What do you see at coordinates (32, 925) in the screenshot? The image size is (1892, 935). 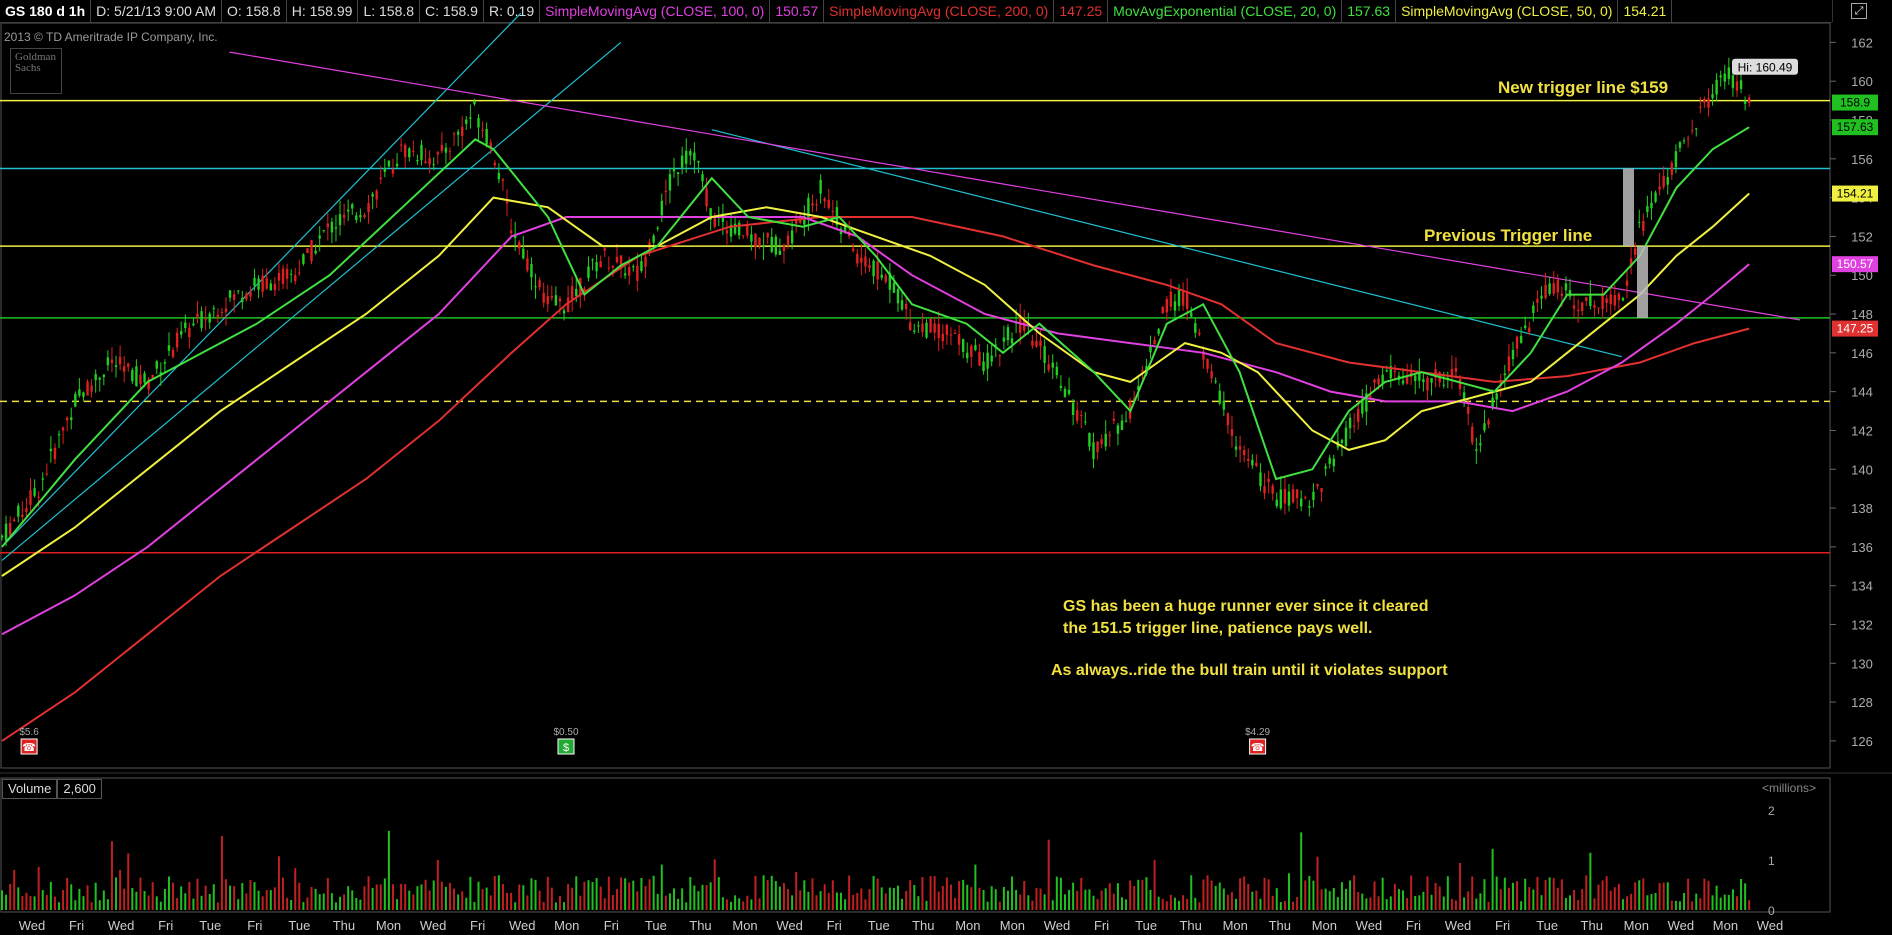 I see `x-label-0: Wed` at bounding box center [32, 925].